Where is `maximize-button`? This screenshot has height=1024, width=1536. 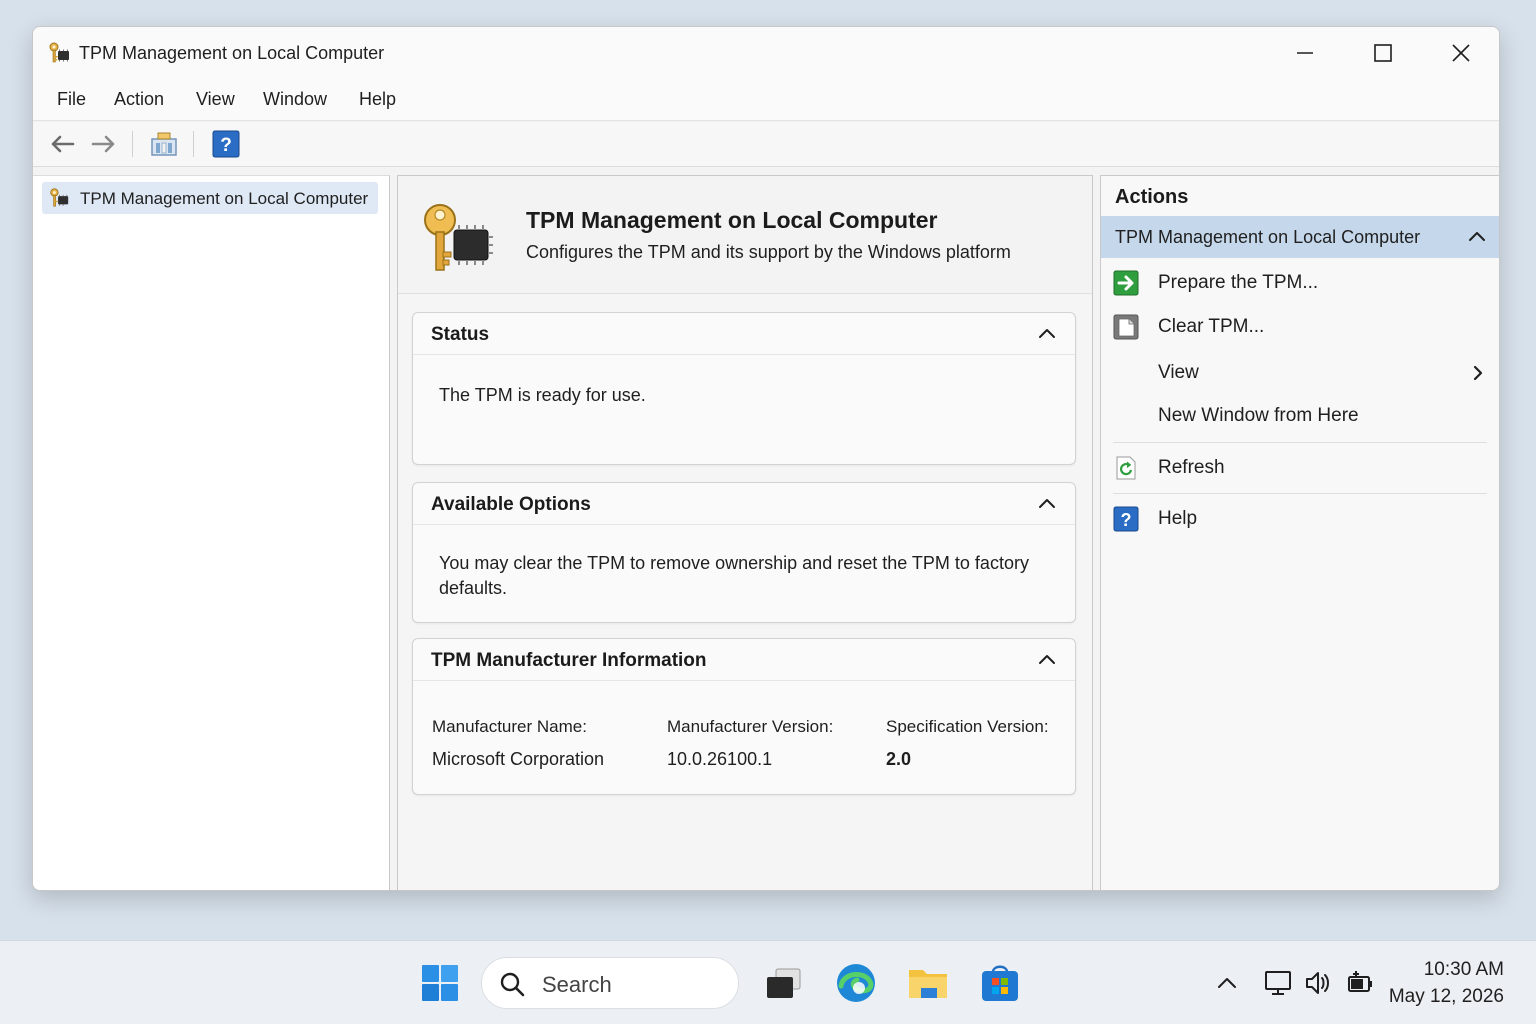 maximize-button is located at coordinates (1383, 53).